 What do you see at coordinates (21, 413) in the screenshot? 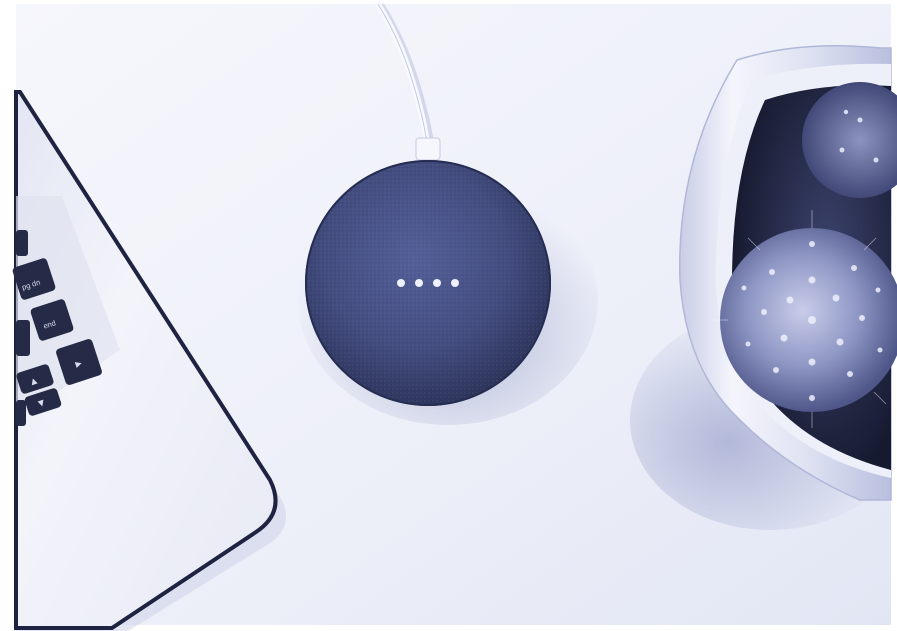
I see `key-partial-left` at bounding box center [21, 413].